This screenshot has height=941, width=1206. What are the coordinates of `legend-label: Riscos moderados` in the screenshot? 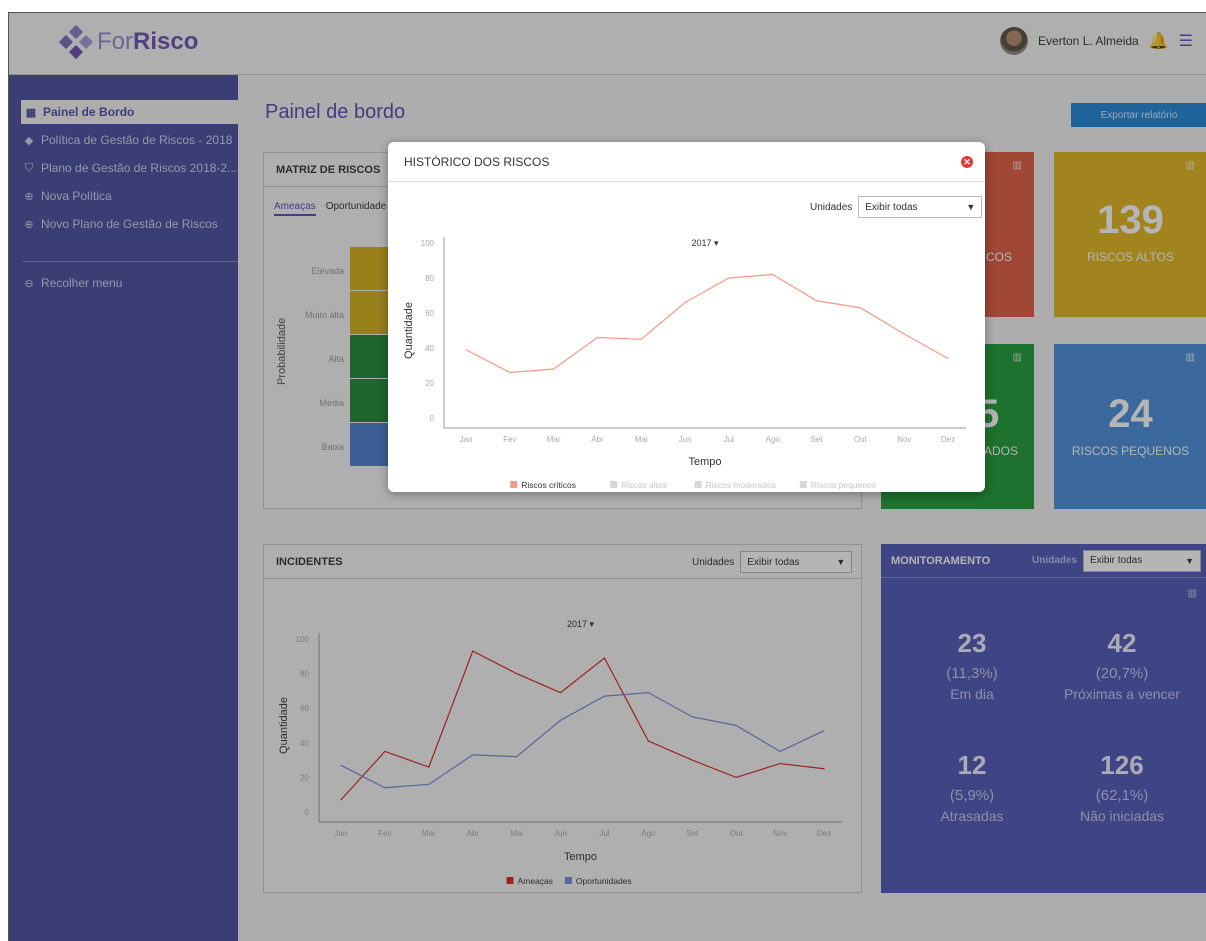 It's located at (741, 485).